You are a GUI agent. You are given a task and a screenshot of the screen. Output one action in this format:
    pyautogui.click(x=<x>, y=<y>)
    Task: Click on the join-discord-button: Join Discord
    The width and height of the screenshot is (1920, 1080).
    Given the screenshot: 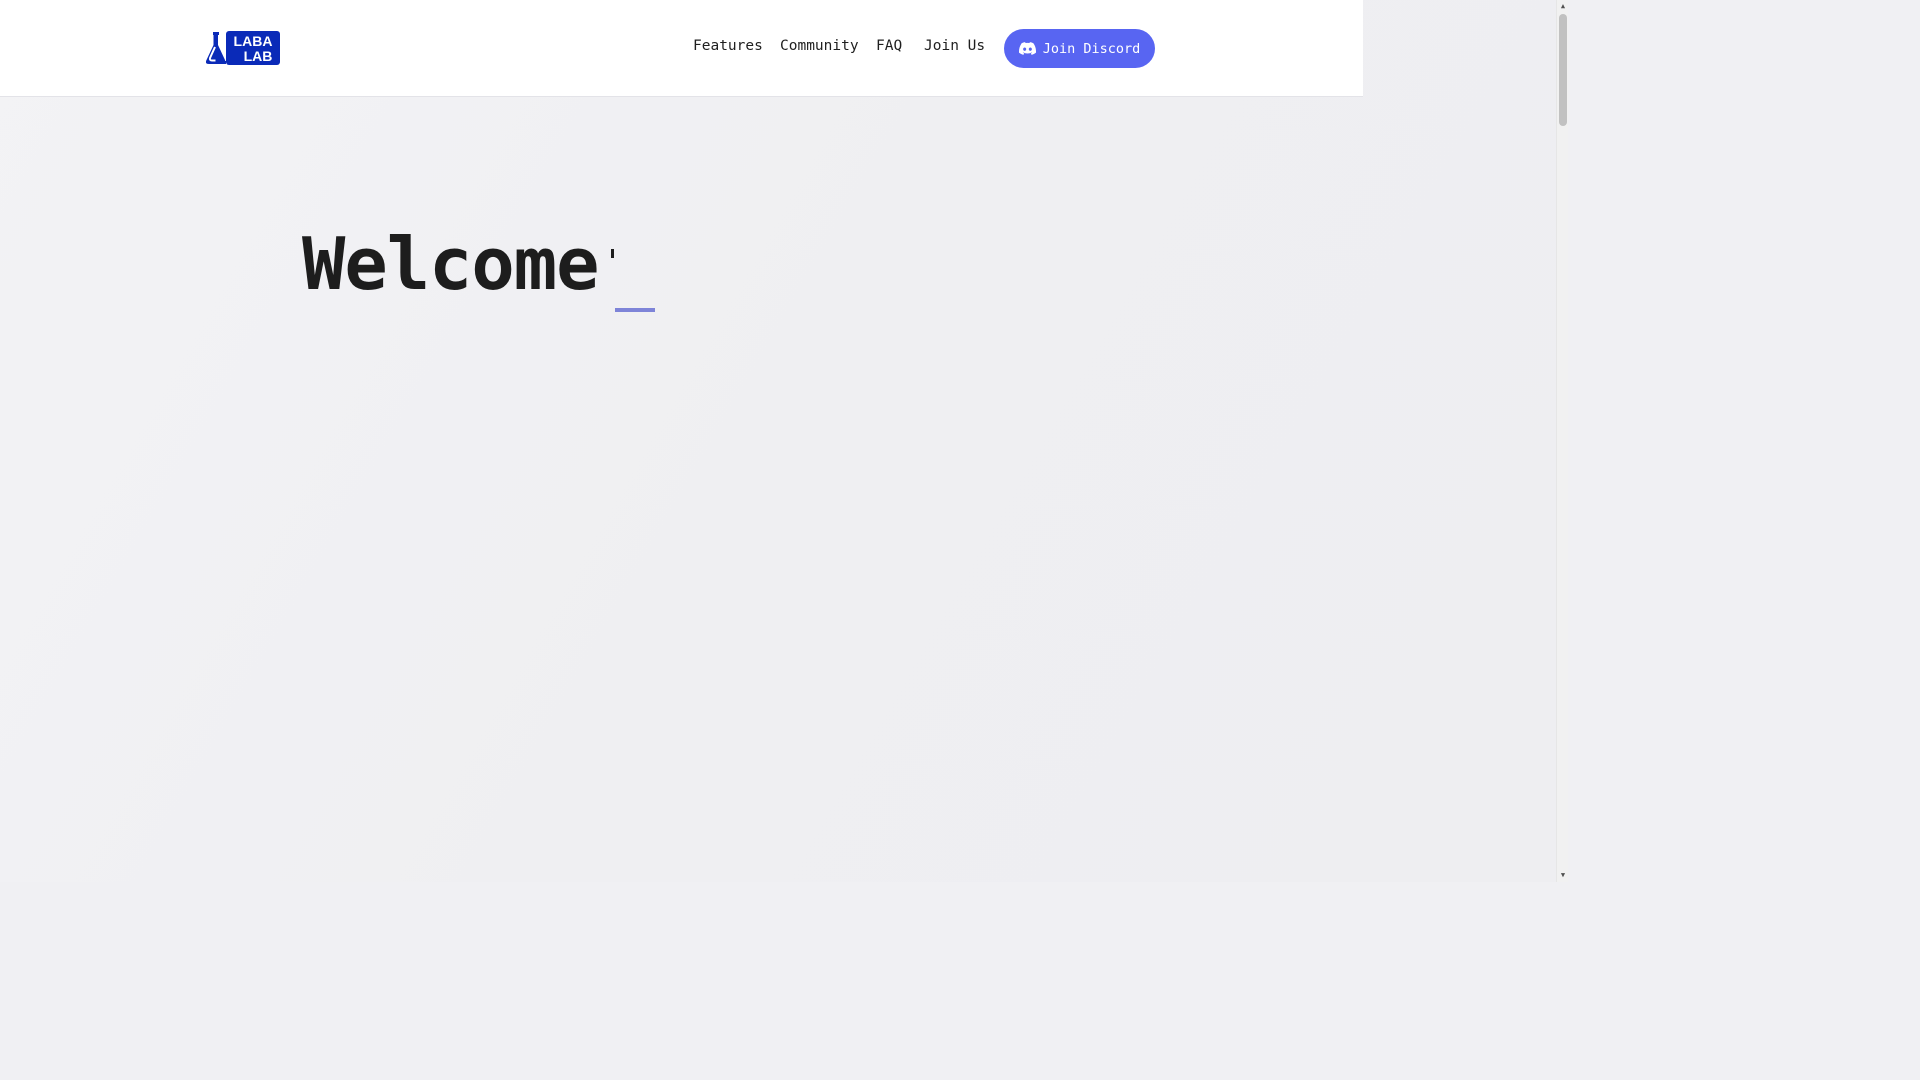 What is the action you would take?
    pyautogui.click(x=1079, y=48)
    